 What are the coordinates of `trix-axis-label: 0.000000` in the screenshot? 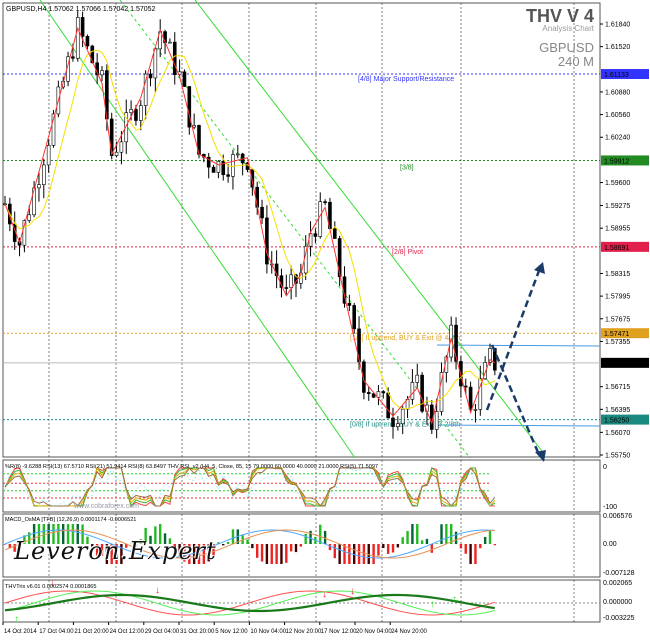 It's located at (617, 602).